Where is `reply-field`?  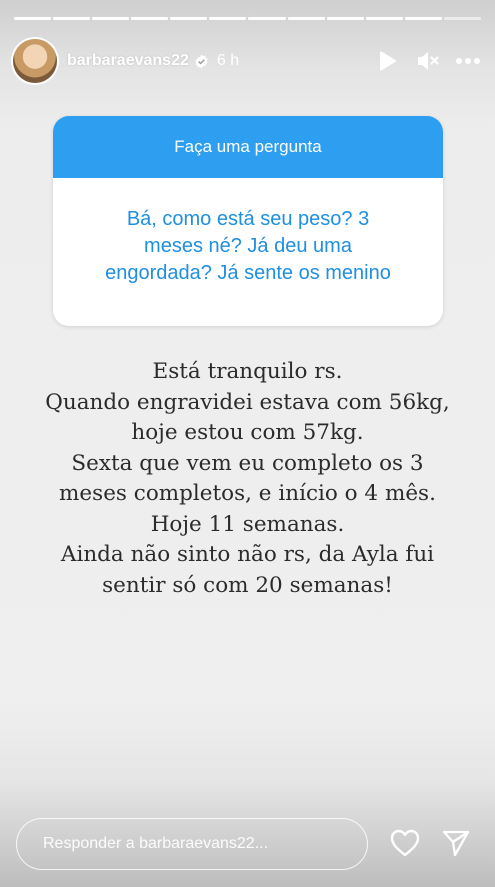 reply-field is located at coordinates (192, 844).